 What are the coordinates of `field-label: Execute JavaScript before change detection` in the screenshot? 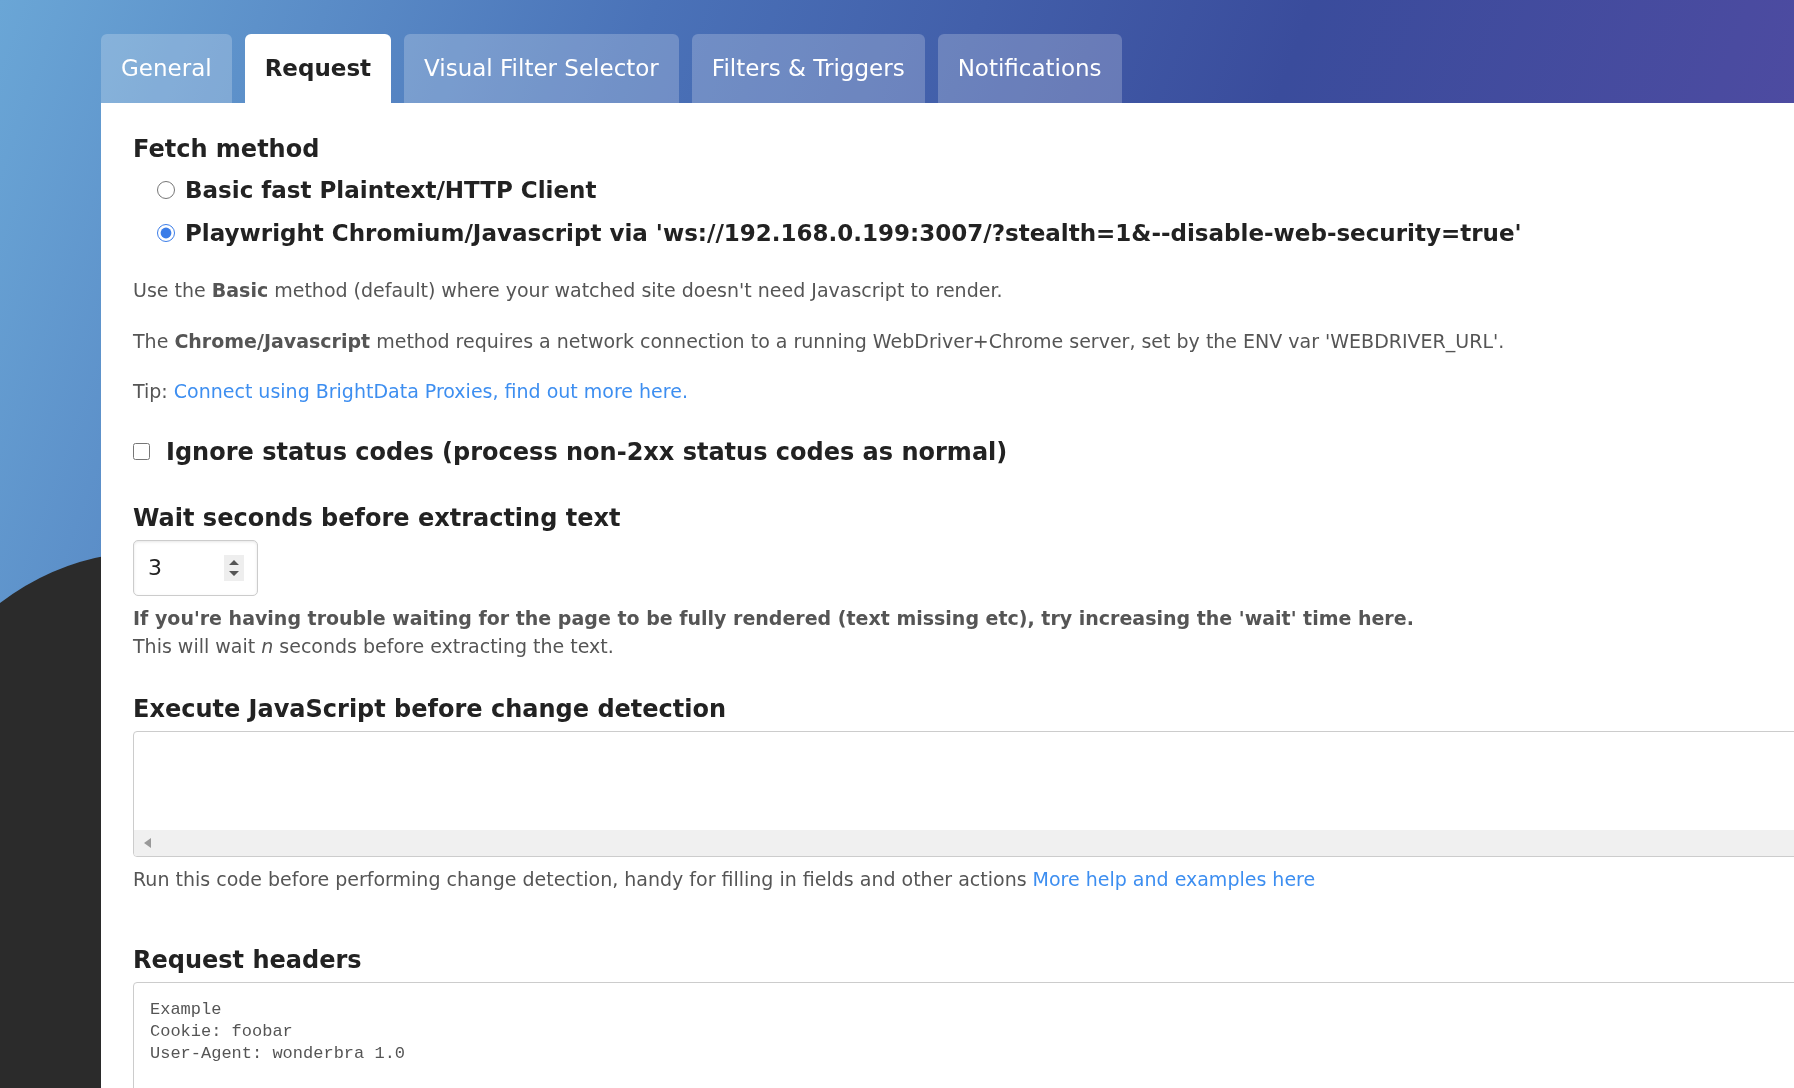 It's located at (430, 709).